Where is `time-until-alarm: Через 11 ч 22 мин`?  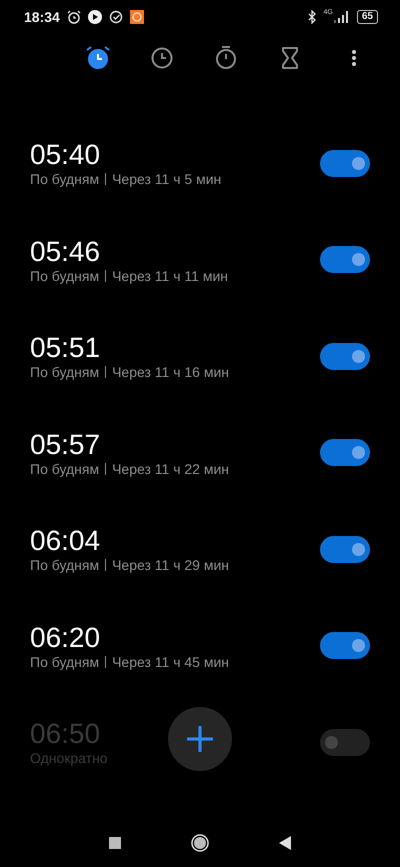 time-until-alarm: Через 11 ч 22 мин is located at coordinates (171, 468).